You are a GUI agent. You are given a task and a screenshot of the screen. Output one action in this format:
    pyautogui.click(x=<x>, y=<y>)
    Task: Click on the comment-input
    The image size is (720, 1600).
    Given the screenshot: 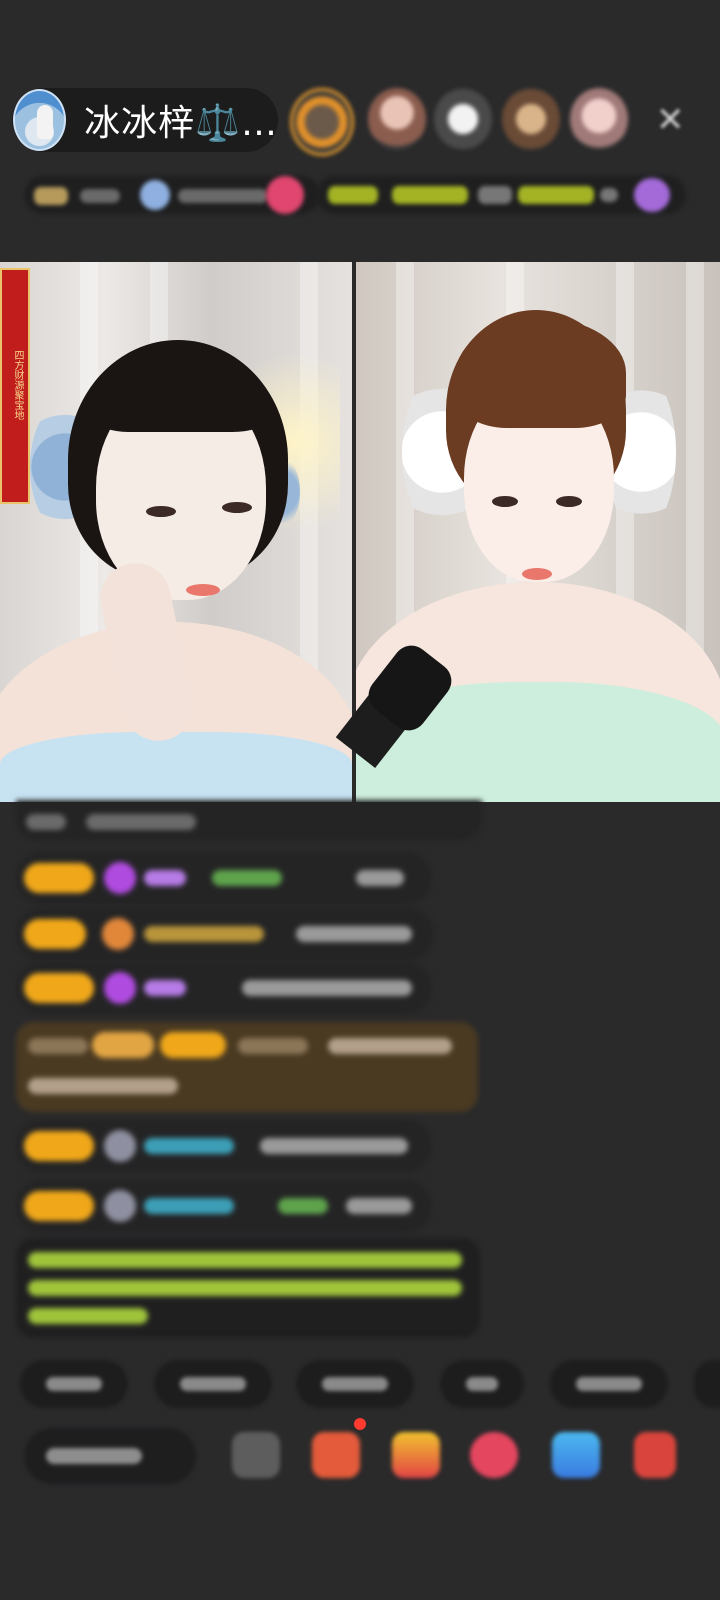 What is the action you would take?
    pyautogui.click(x=110, y=1456)
    